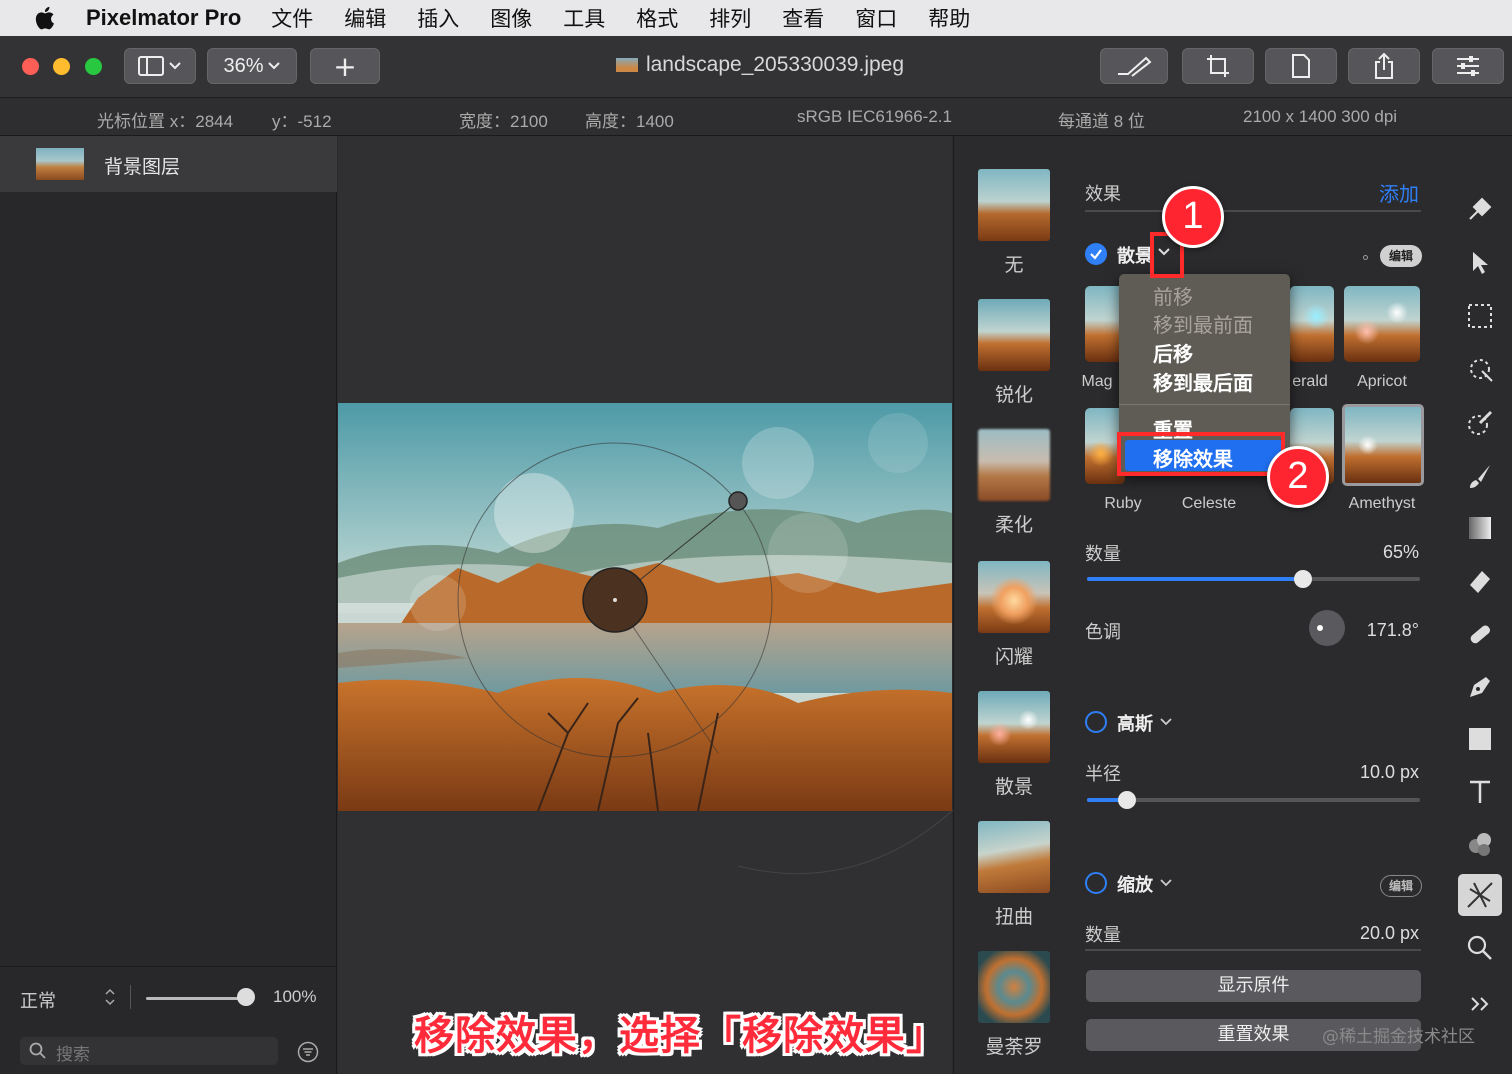  Describe the element at coordinates (1298, 477) in the screenshot. I see `annotation-step-badge: 2` at that location.